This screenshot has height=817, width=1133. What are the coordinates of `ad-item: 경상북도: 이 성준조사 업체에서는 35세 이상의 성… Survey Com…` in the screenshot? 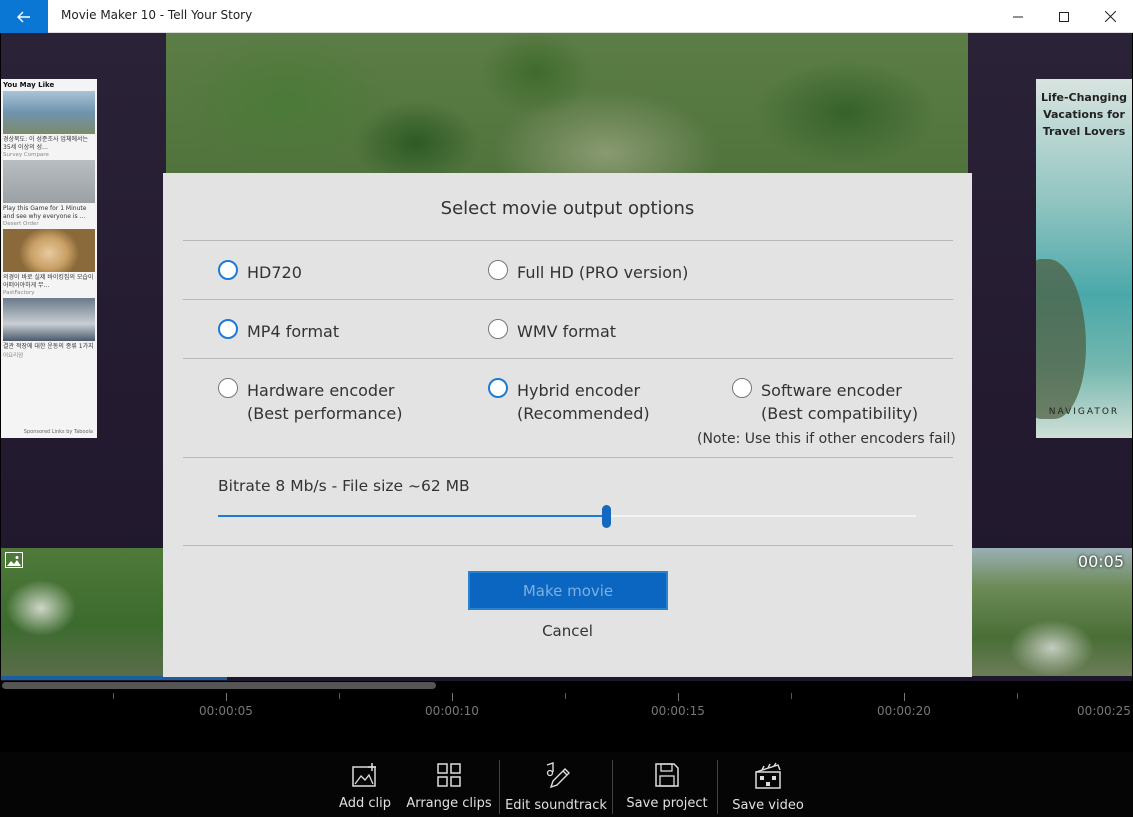 It's located at (49, 125).